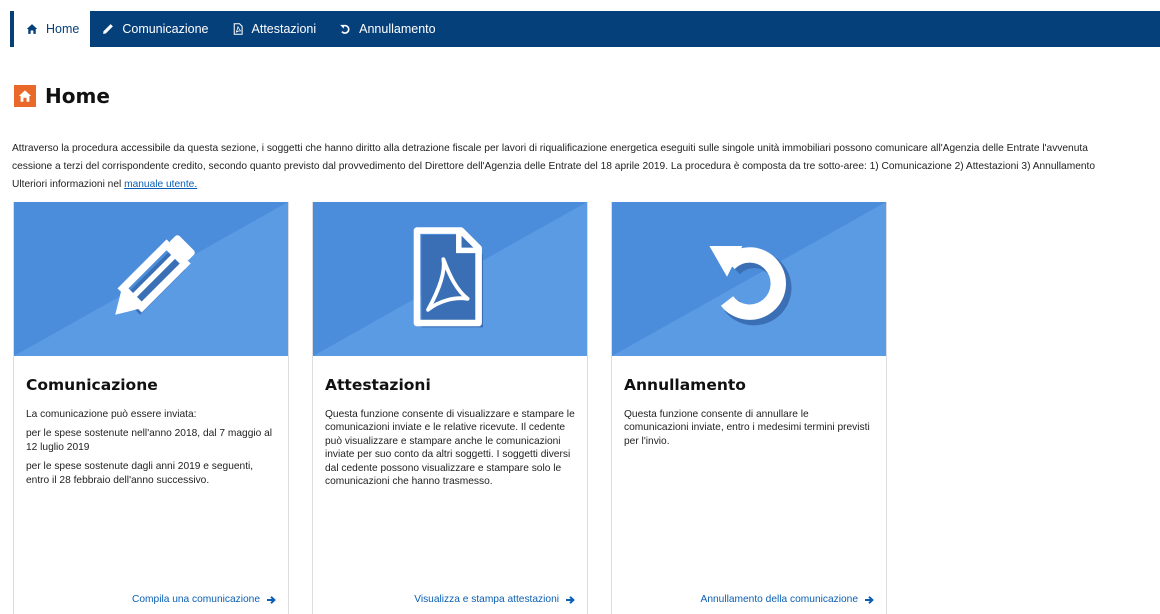  I want to click on compila-comunicazione-link: Compila una comunicazione, so click(204, 599).